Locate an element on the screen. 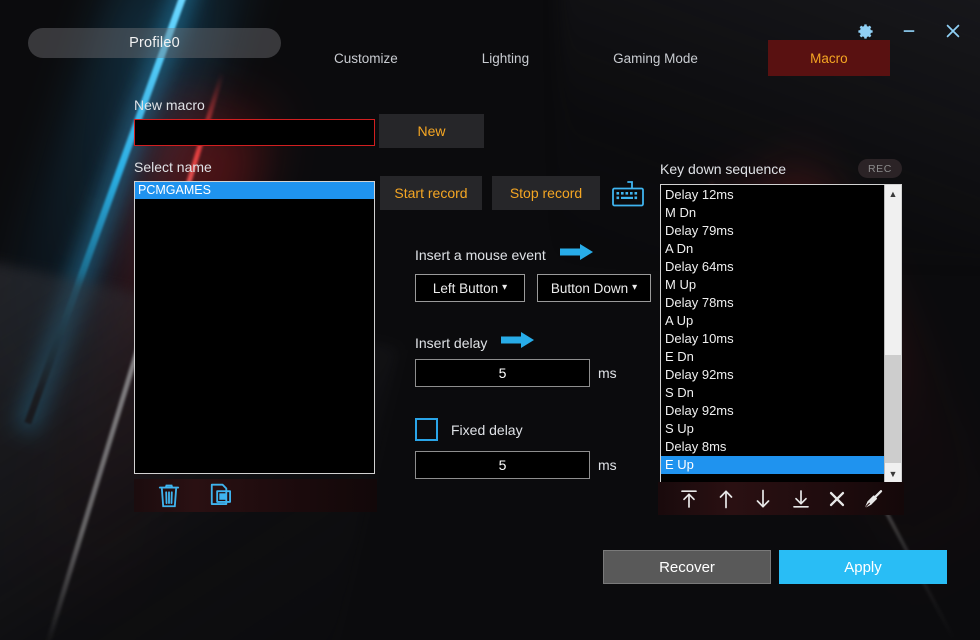 This screenshot has width=980, height=640. mouse-action-select-value: Button Down is located at coordinates (589, 288).